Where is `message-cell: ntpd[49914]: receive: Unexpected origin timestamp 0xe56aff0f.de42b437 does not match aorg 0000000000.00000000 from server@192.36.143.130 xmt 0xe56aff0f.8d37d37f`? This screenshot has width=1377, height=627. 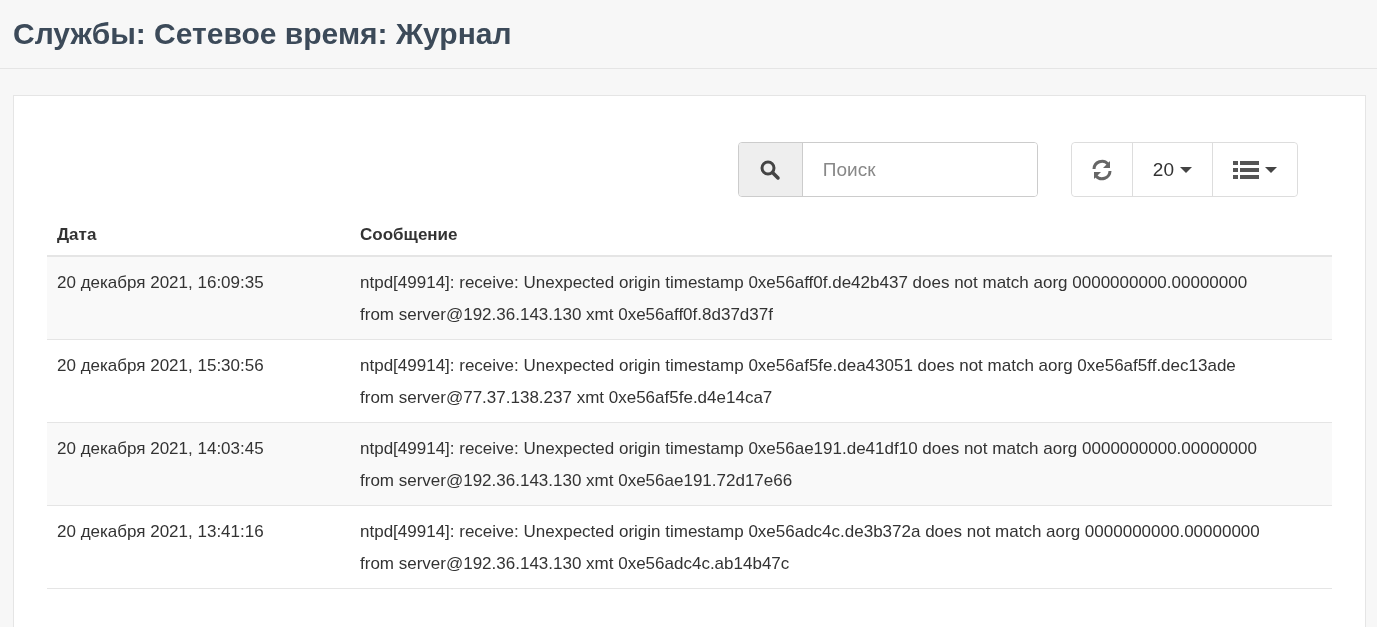
message-cell: ntpd[49914]: receive: Unexpected origin timestamp 0xe56aff0f.de42b437 does not match aorg 0000000000.00000000 from server@192.36.143.130 xmt 0xe56aff0f.8d37d37f is located at coordinates (841, 298).